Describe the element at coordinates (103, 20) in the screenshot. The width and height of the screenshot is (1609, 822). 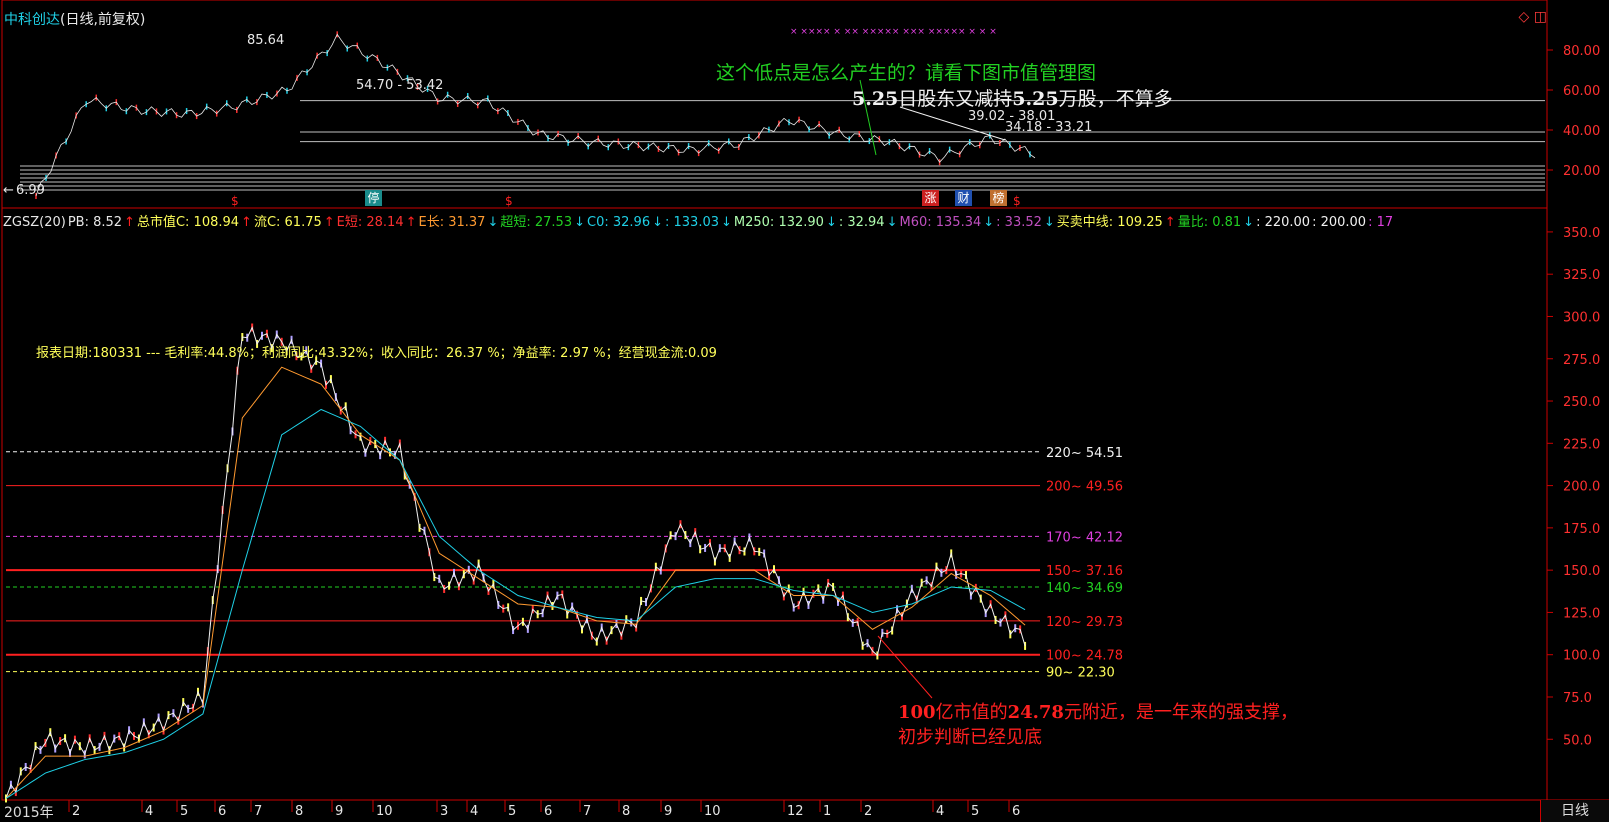
I see `chart-mode: (日线,前复权)` at that location.